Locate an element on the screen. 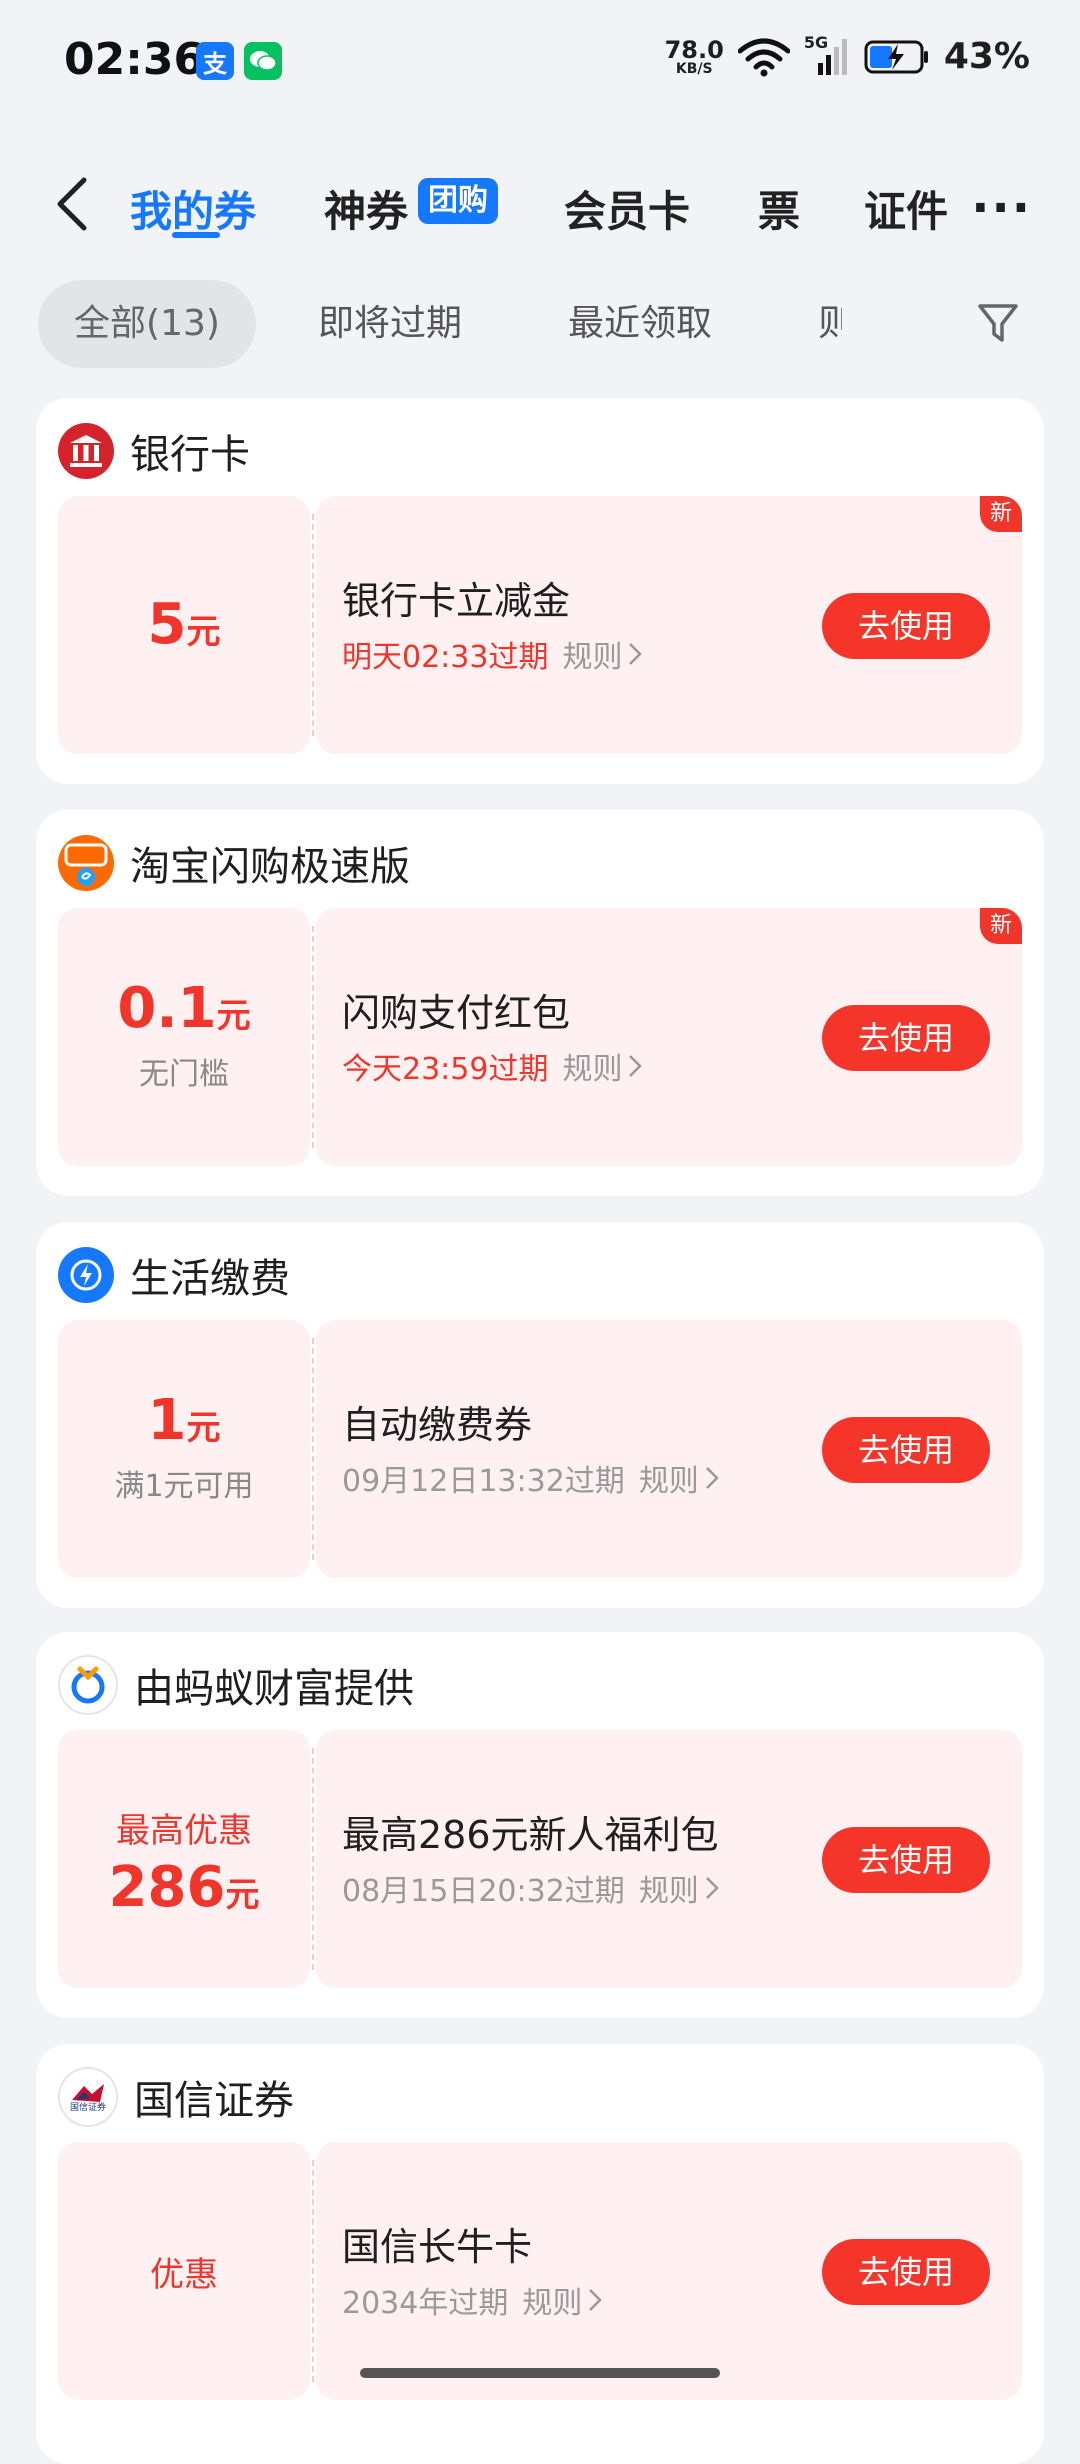 This screenshot has height=2464, width=1080. coupon-group-utility-payment: 生活缴费 1元 满1元可用 自动缴费券 09月12日13:32过期 规则 去使用 is located at coordinates (540, 1415).